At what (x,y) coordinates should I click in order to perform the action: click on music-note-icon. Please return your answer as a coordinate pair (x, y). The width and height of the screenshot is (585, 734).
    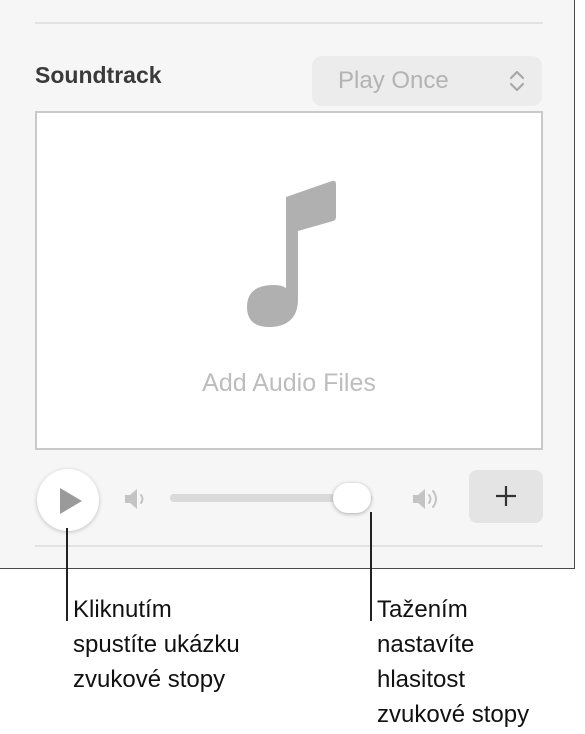
    Looking at the image, I should click on (292, 256).